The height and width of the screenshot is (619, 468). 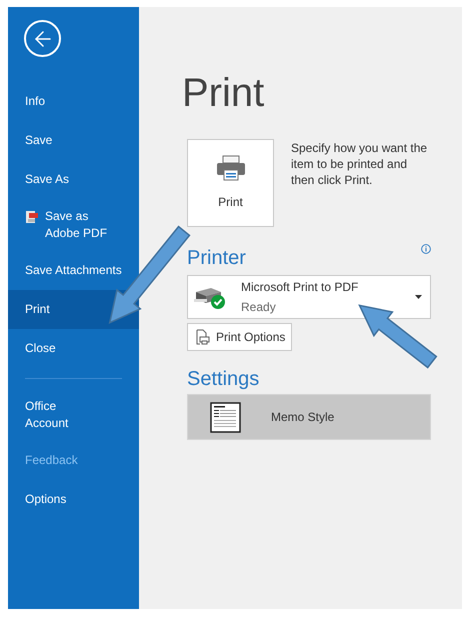 I want to click on print-options-icon, so click(x=202, y=337).